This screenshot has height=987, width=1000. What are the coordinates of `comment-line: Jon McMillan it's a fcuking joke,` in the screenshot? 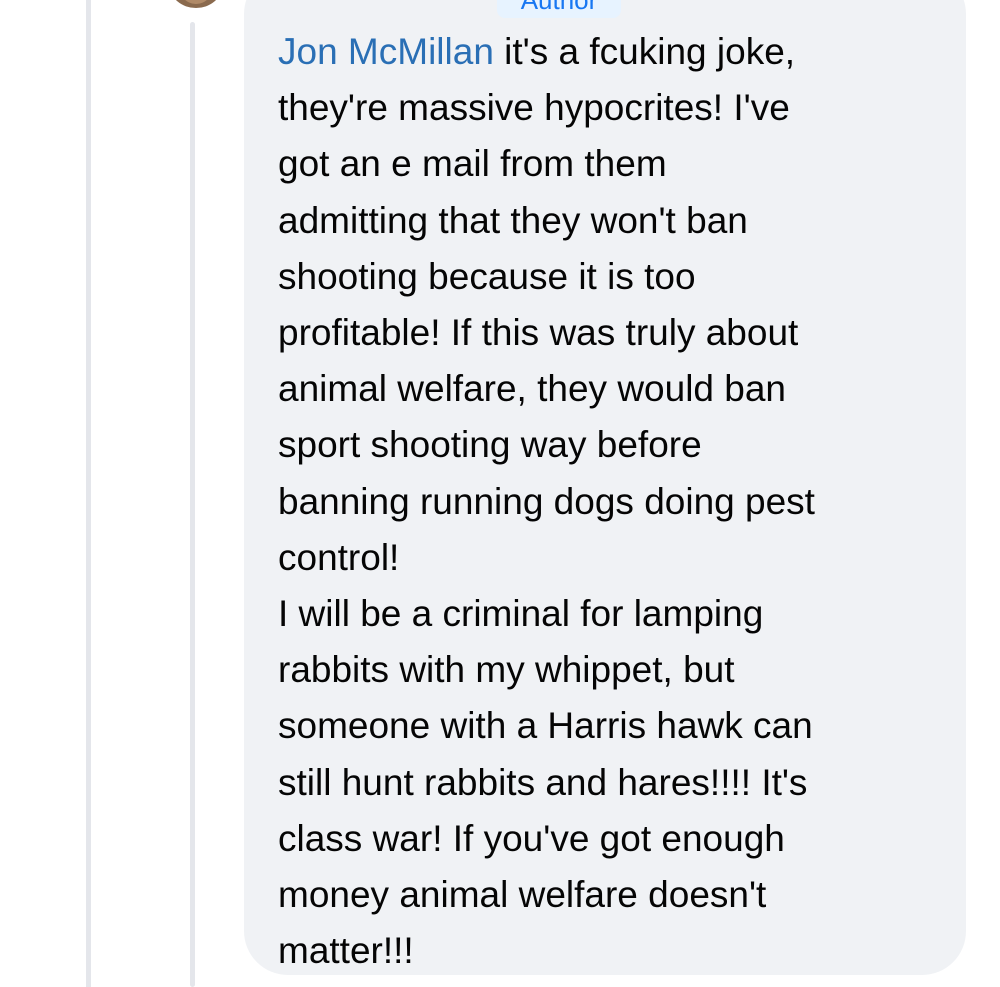 It's located at (613, 52).